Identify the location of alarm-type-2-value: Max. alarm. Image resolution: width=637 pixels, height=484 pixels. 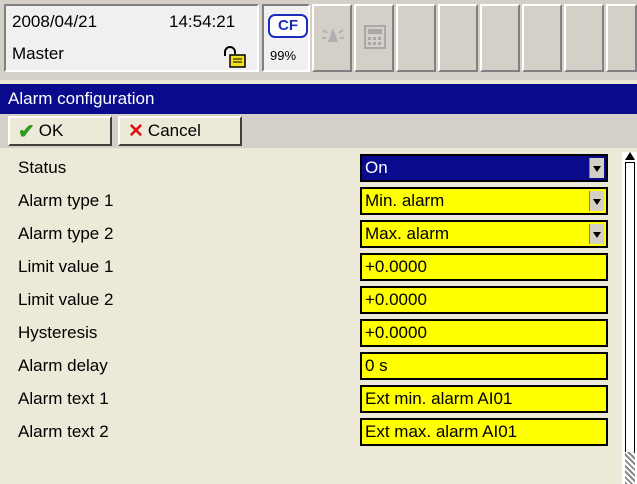
(407, 233).